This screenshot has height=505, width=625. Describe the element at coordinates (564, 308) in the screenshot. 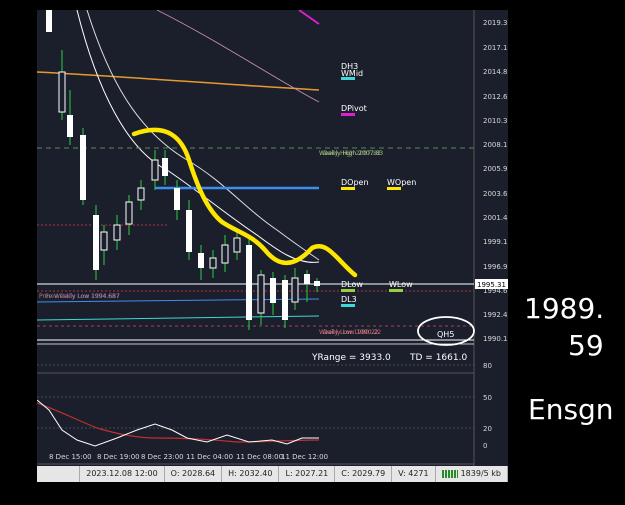

I see `note-line1: 1989.` at that location.